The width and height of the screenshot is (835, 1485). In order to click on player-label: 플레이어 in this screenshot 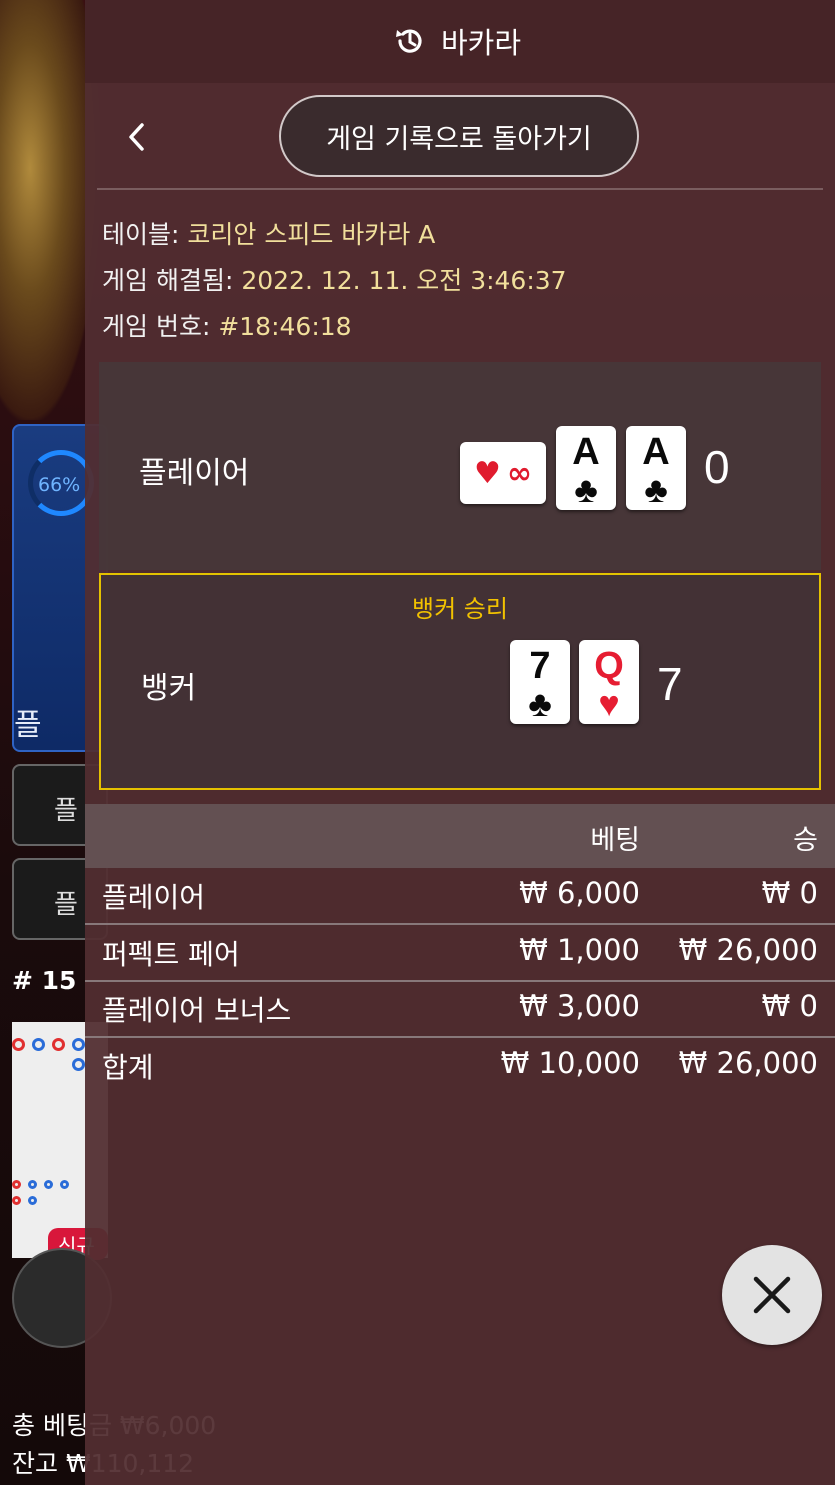, I will do `click(194, 473)`.